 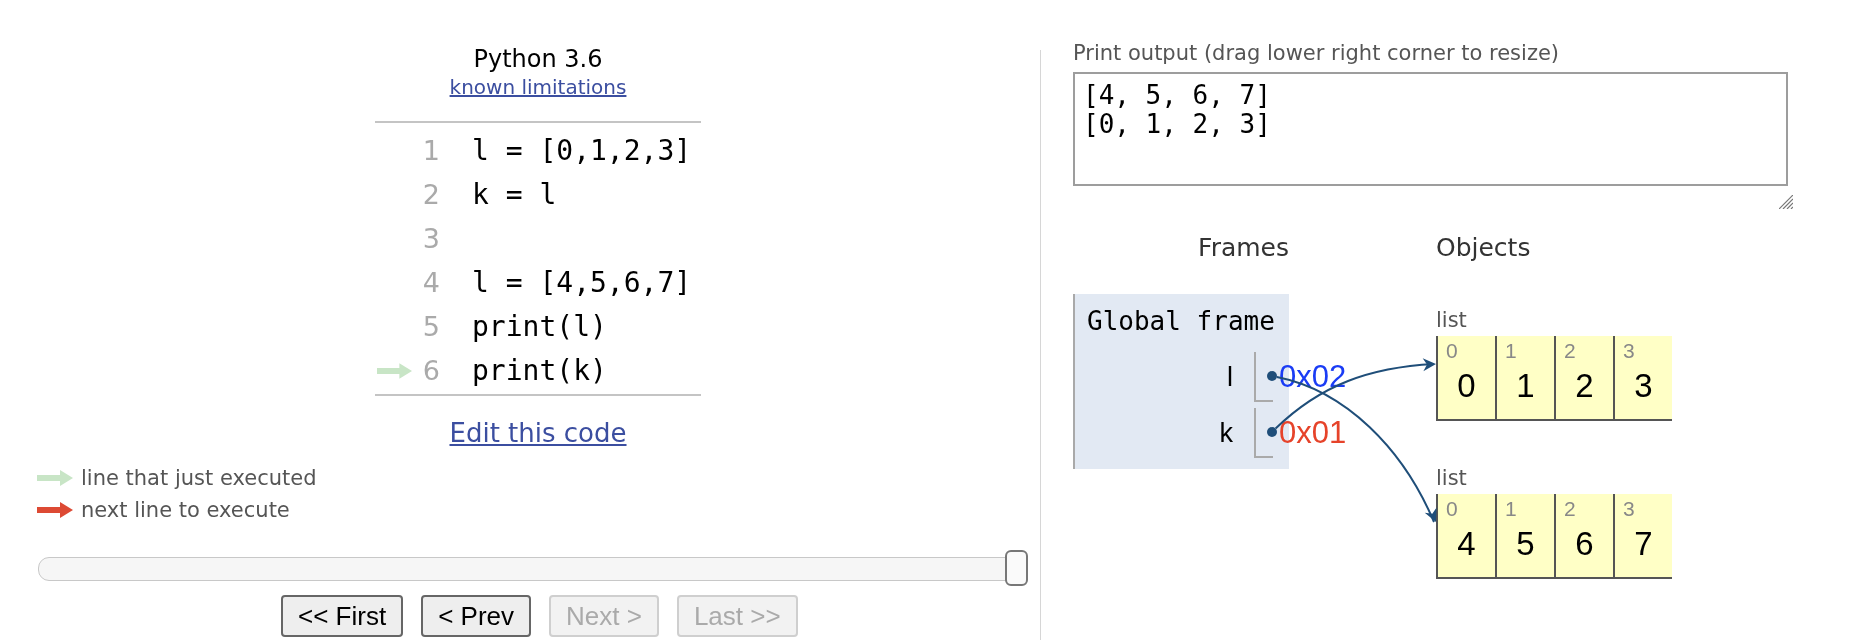 What do you see at coordinates (1484, 248) in the screenshot?
I see `objects-heading: Objects` at bounding box center [1484, 248].